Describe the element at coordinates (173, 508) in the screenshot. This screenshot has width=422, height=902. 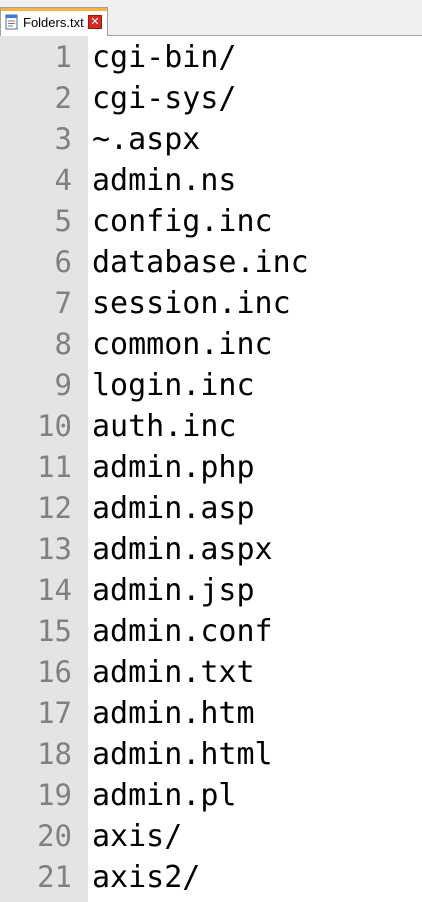
I see `line-text: admin.asp` at that location.